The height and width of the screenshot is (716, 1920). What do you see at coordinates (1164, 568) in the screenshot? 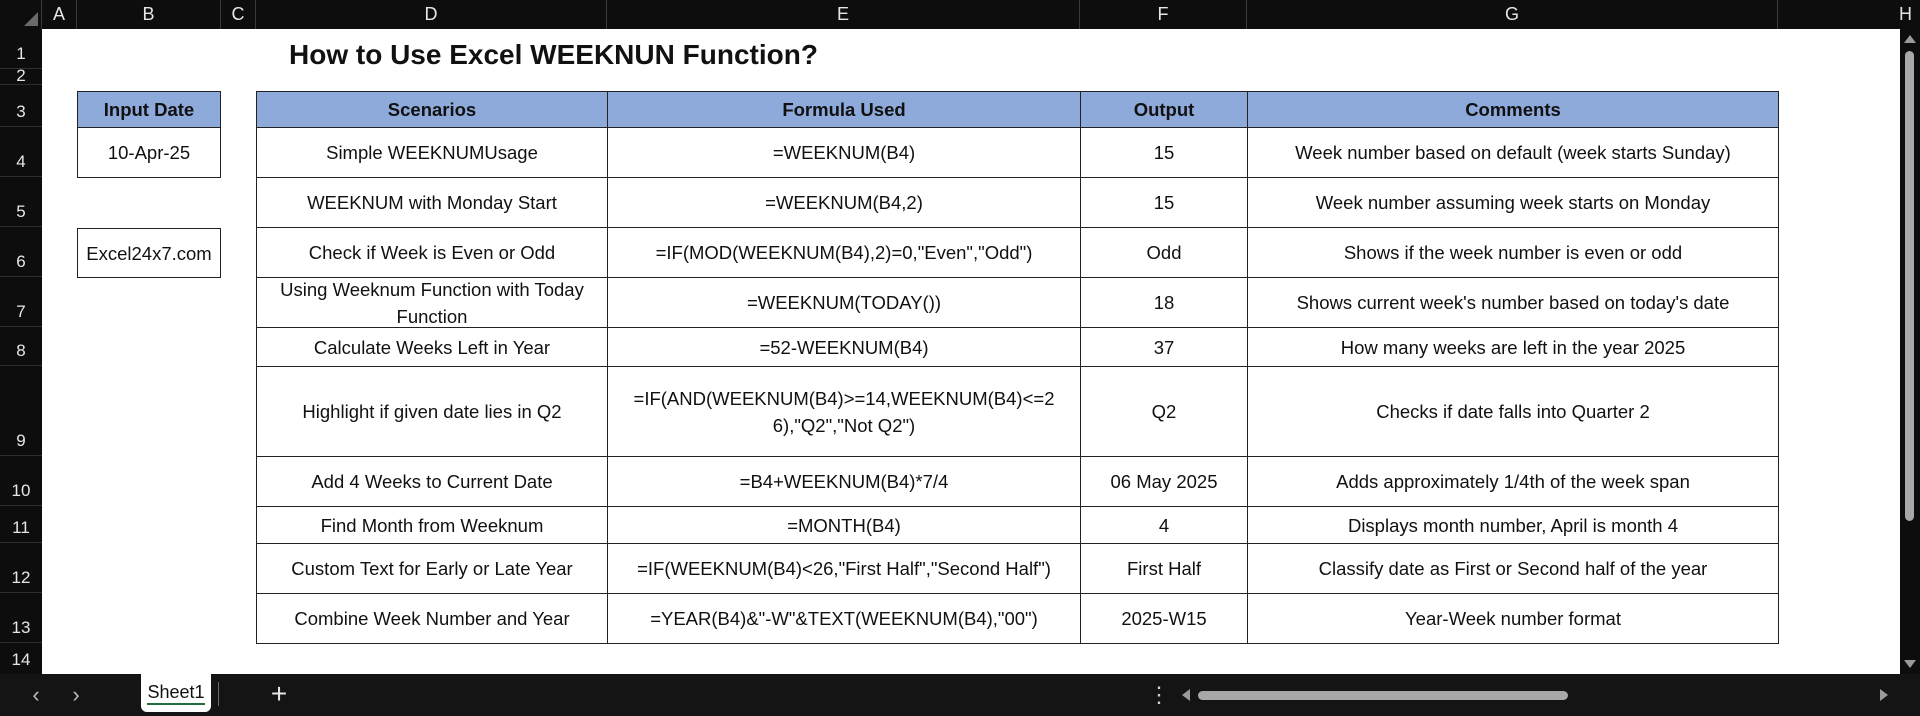
I see `table-cell-output: First Half` at bounding box center [1164, 568].